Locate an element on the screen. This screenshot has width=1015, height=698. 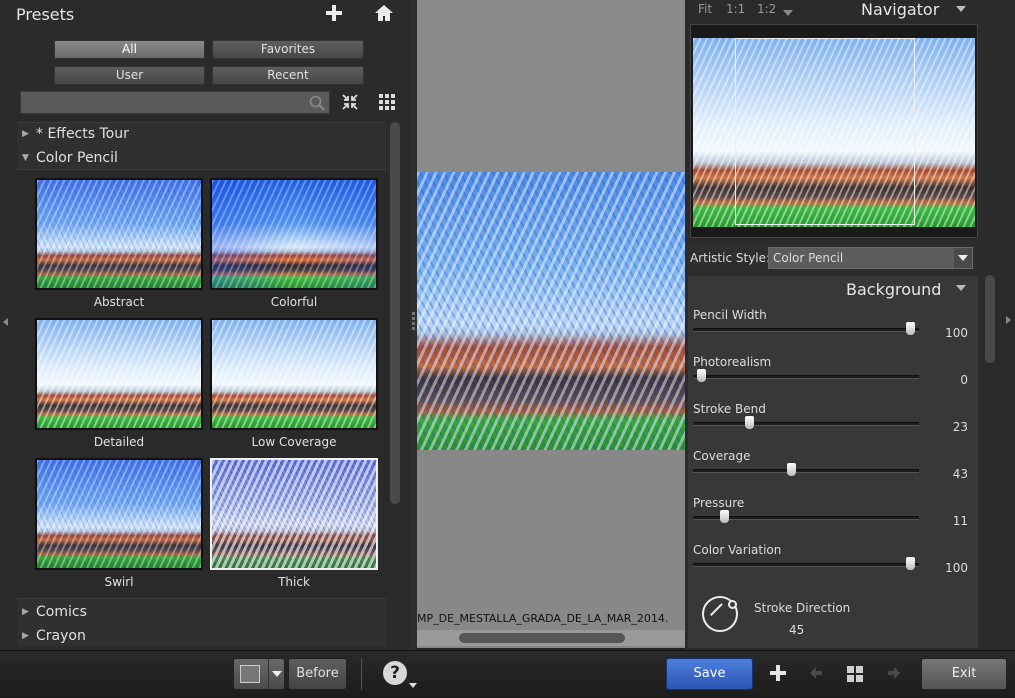
compare-dropdown is located at coordinates (276, 674).